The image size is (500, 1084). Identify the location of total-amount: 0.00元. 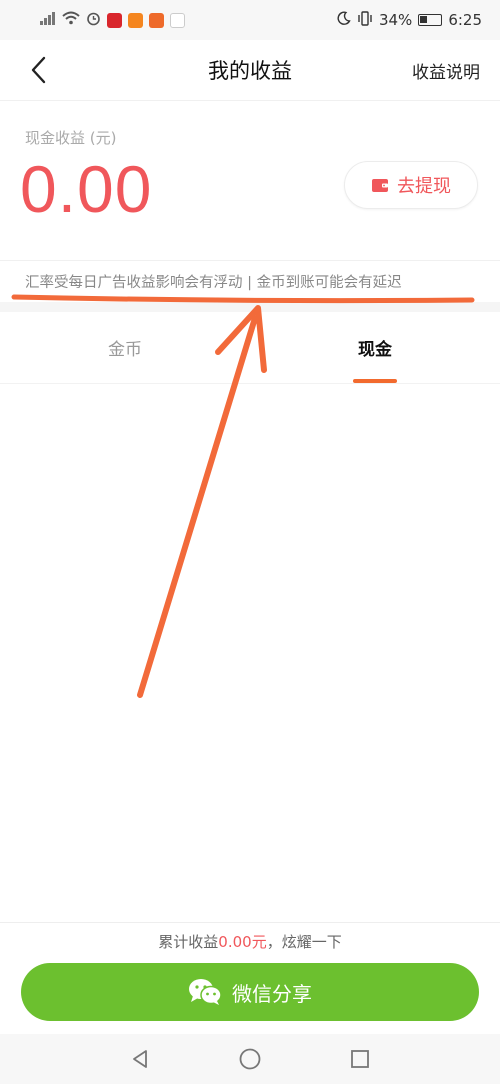
(242, 942).